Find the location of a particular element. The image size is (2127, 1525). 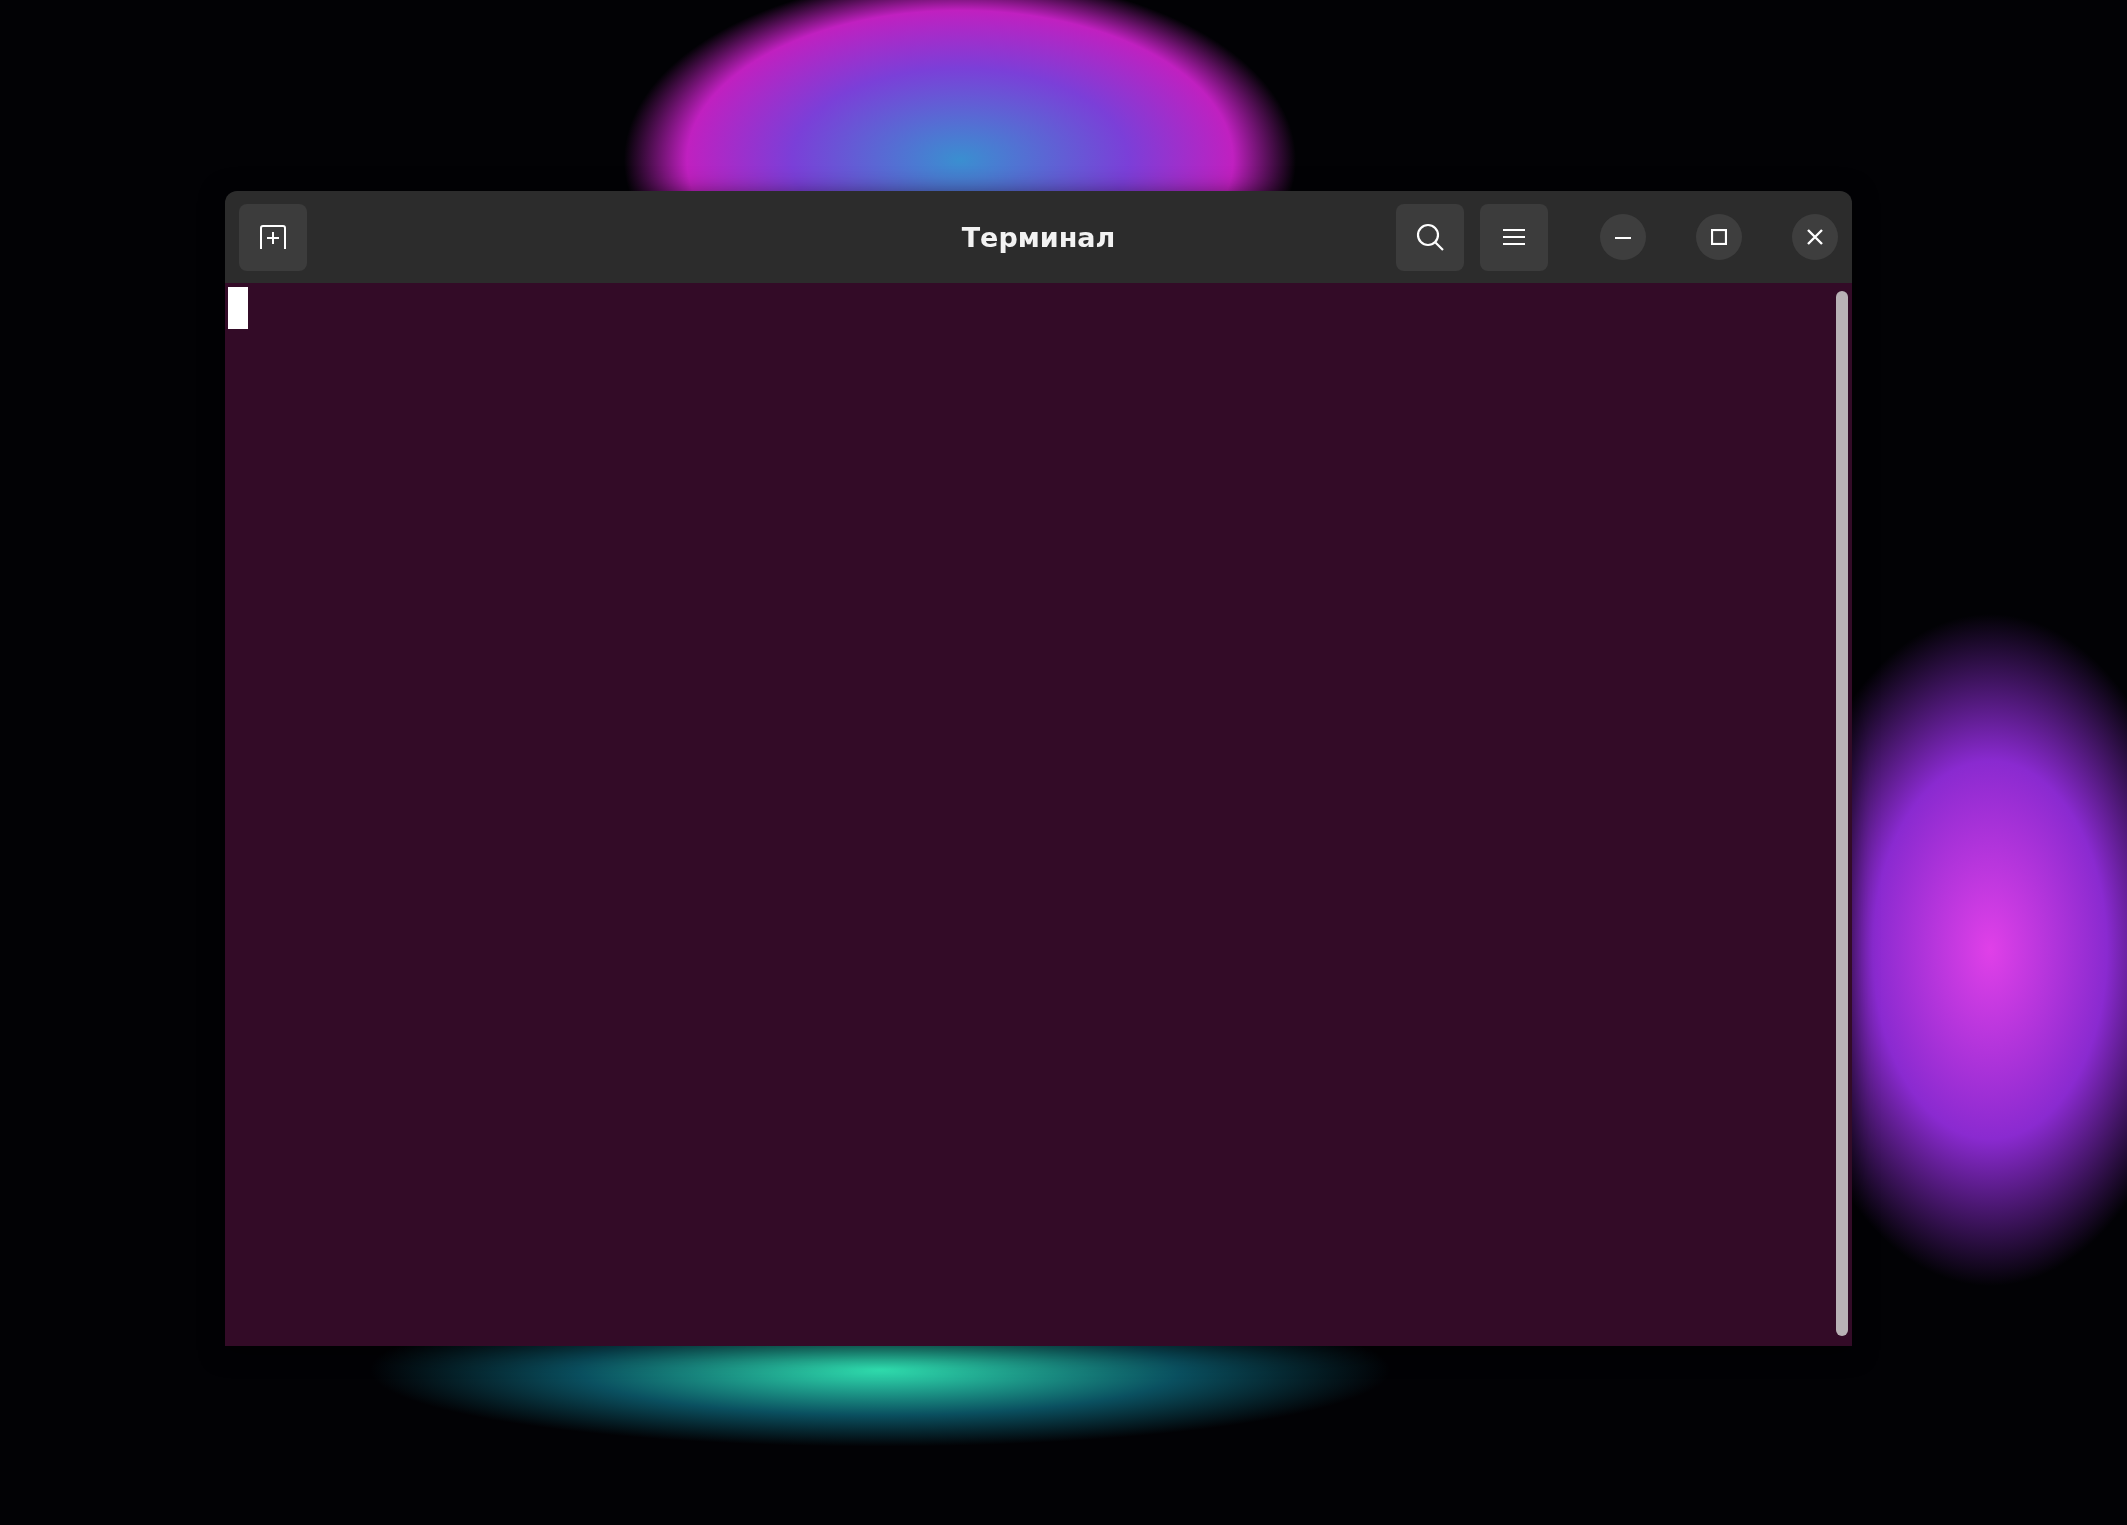

maximize-icon is located at coordinates (1719, 237).